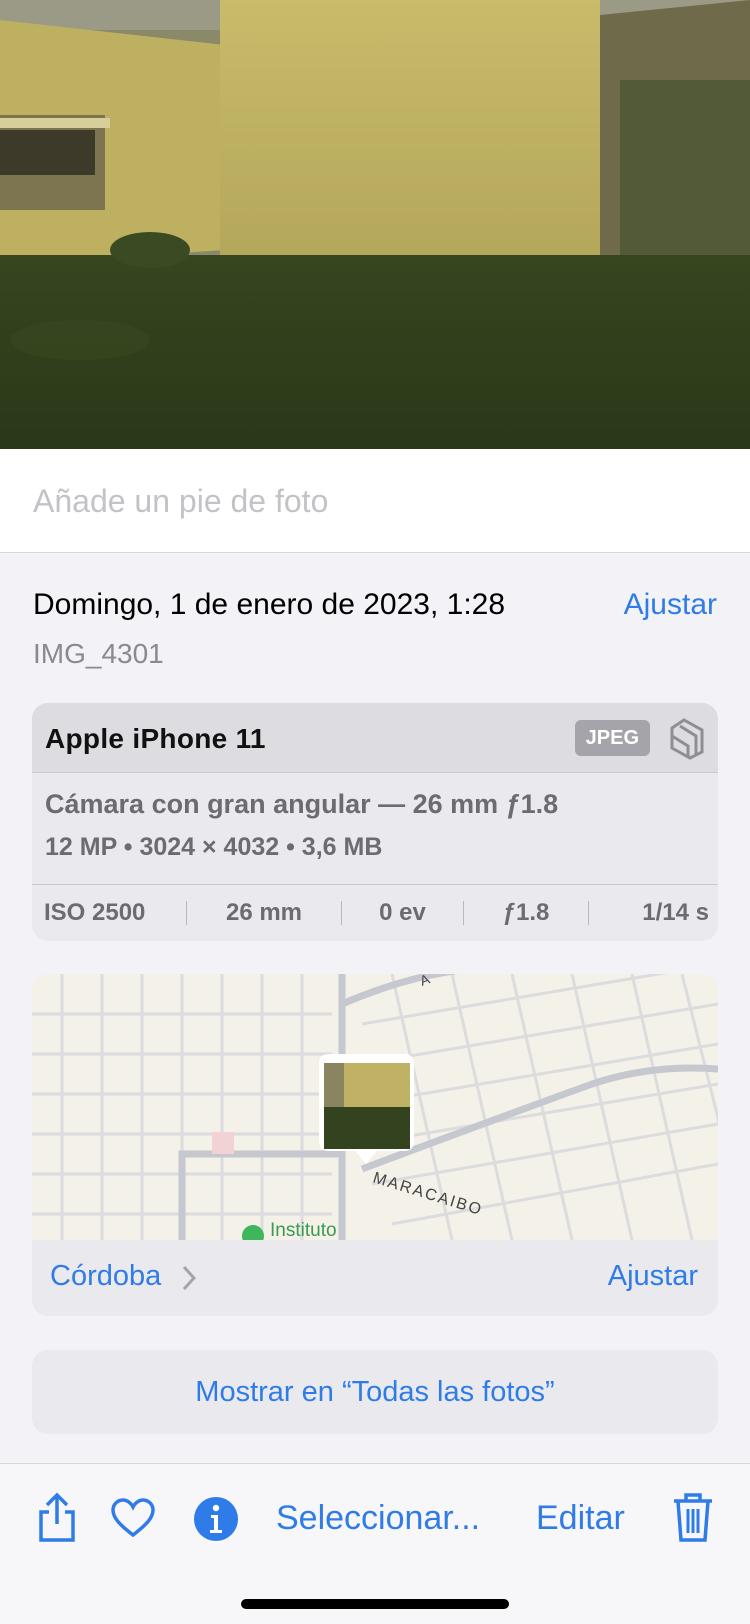 This screenshot has width=750, height=1624. Describe the element at coordinates (693, 1517) in the screenshot. I see `trash-icon` at that location.